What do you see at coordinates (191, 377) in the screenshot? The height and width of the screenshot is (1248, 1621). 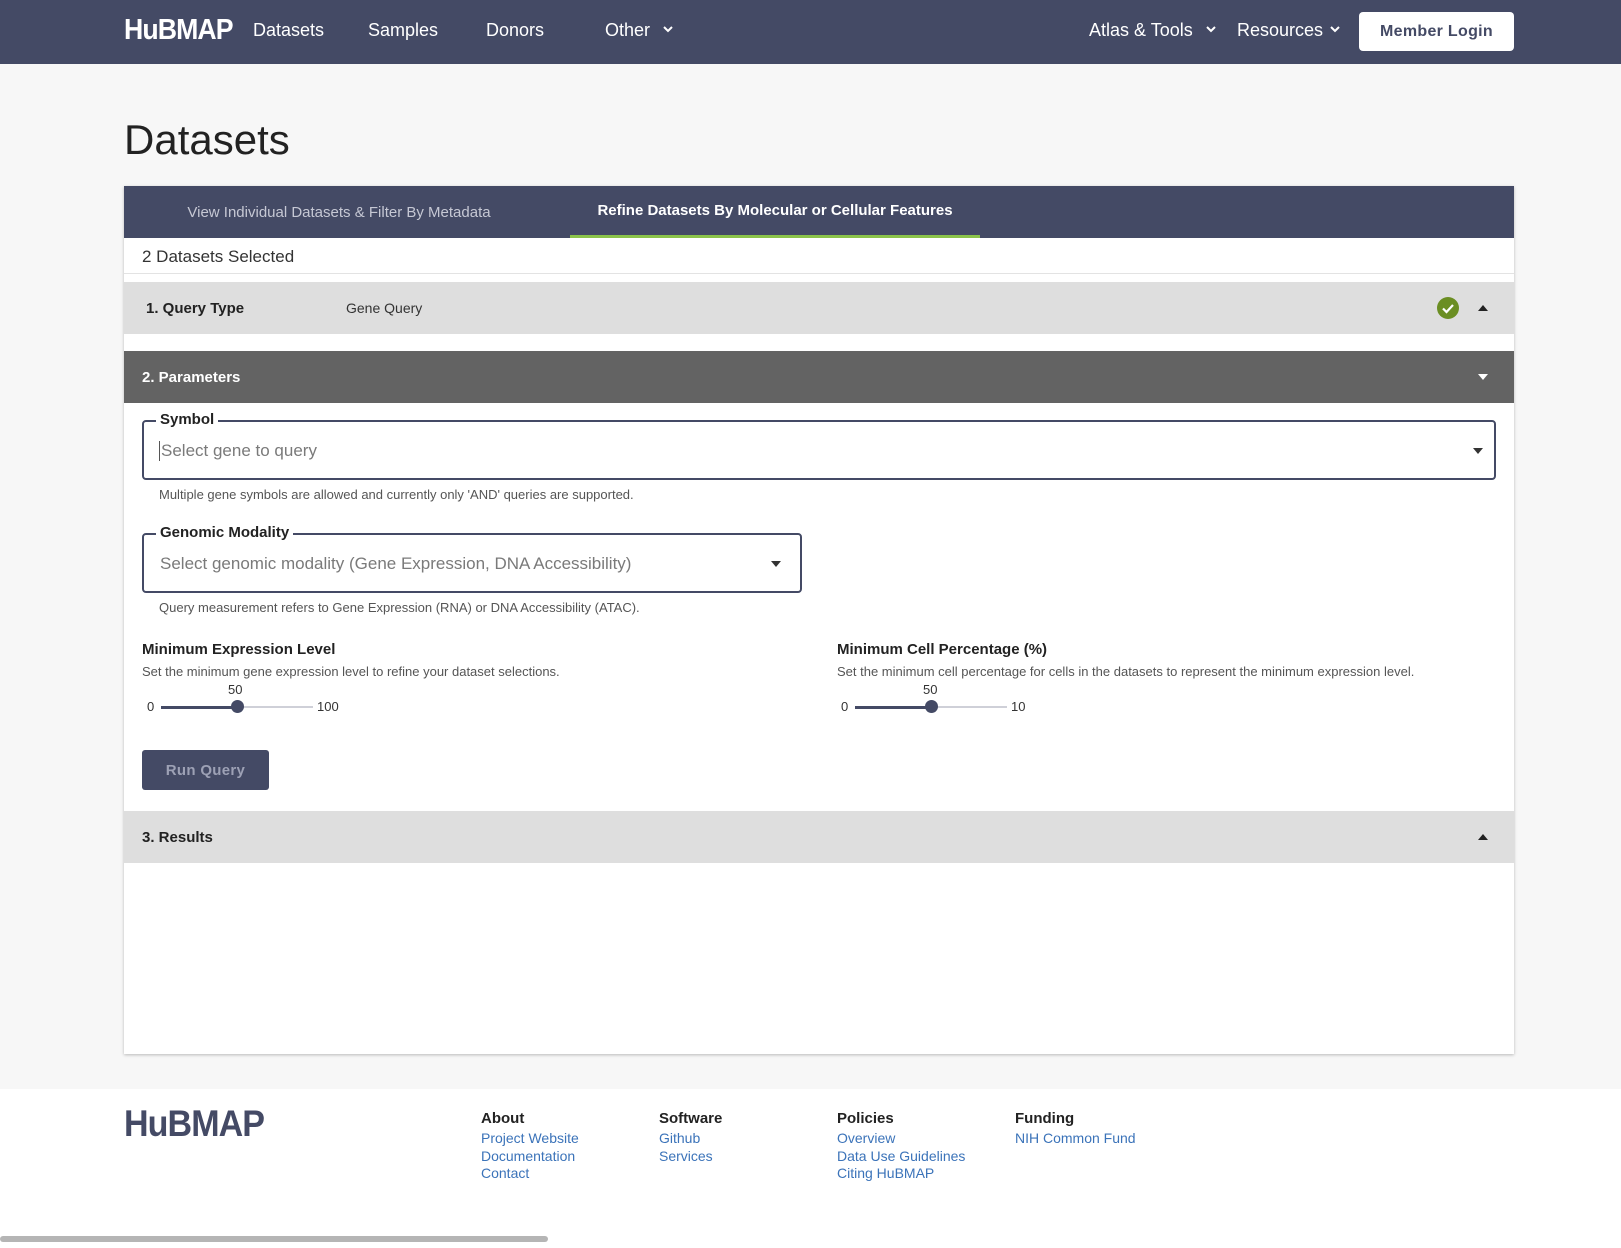 I see `accordion-parameters-title: 2. Parameters` at bounding box center [191, 377].